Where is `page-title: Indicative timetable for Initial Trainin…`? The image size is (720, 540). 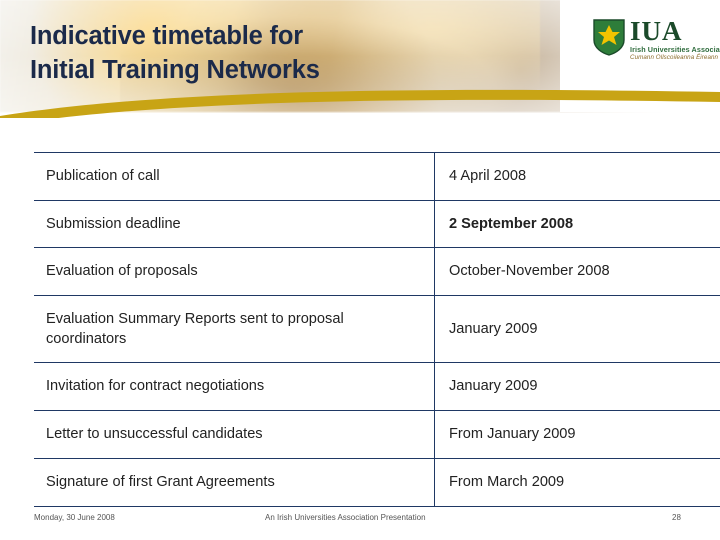 page-title: Indicative timetable for Initial Trainin… is located at coordinates (175, 53).